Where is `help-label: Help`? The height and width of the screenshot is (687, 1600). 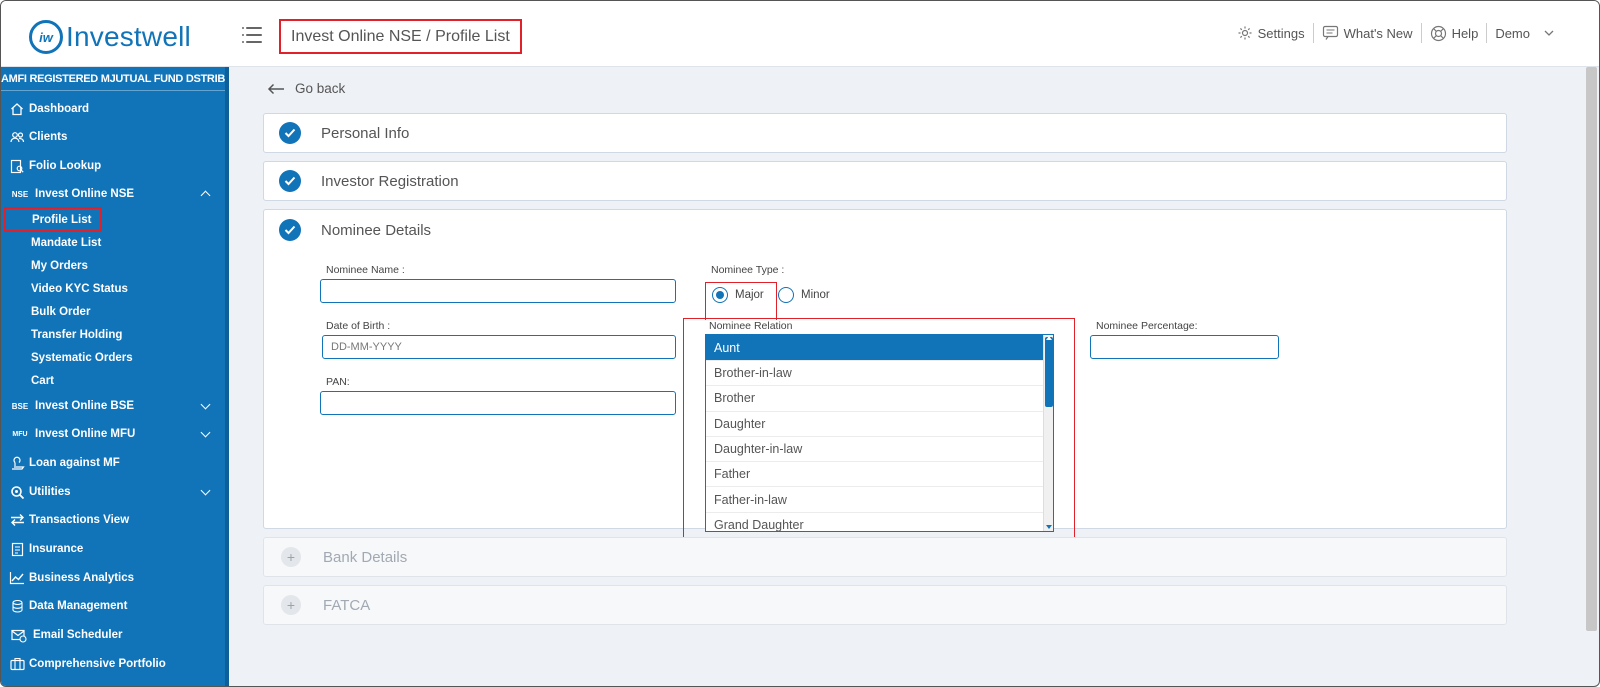 help-label: Help is located at coordinates (1465, 33).